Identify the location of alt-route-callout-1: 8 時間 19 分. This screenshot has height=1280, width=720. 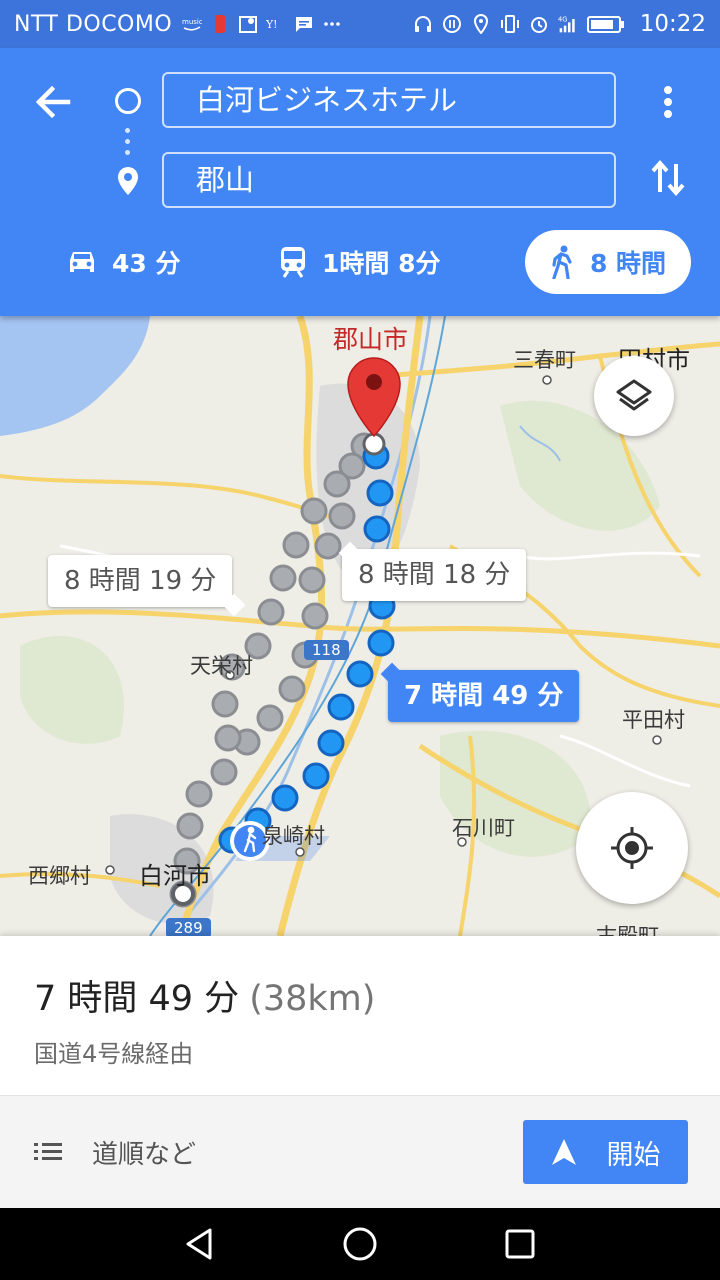
(147, 586).